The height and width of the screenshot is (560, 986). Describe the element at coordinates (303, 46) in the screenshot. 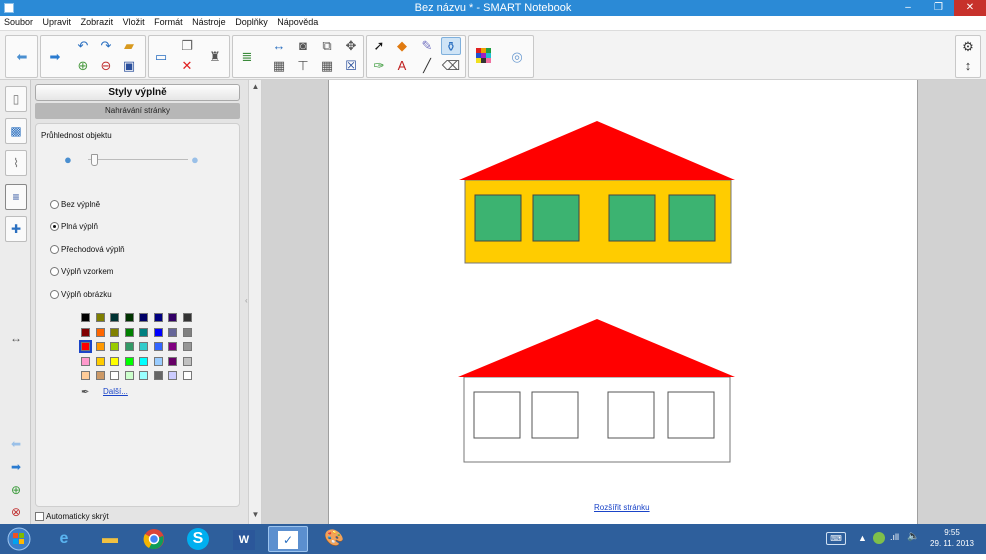

I see `screen-capture-icon: ◙` at that location.